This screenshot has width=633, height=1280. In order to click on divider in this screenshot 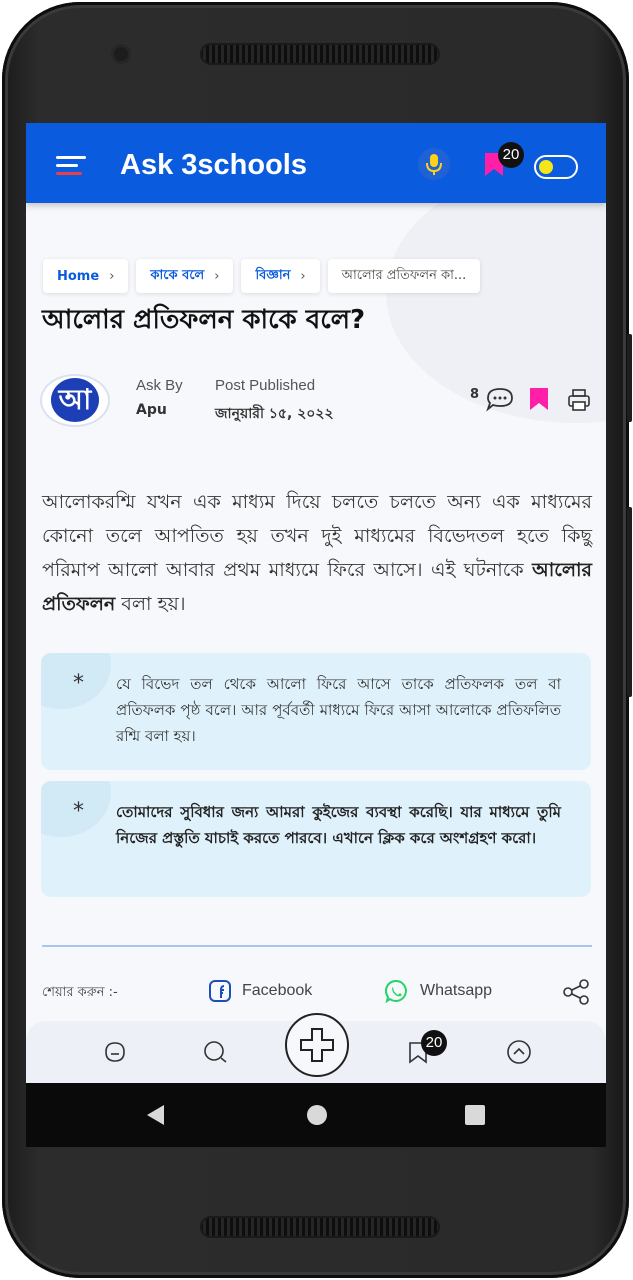, I will do `click(317, 946)`.